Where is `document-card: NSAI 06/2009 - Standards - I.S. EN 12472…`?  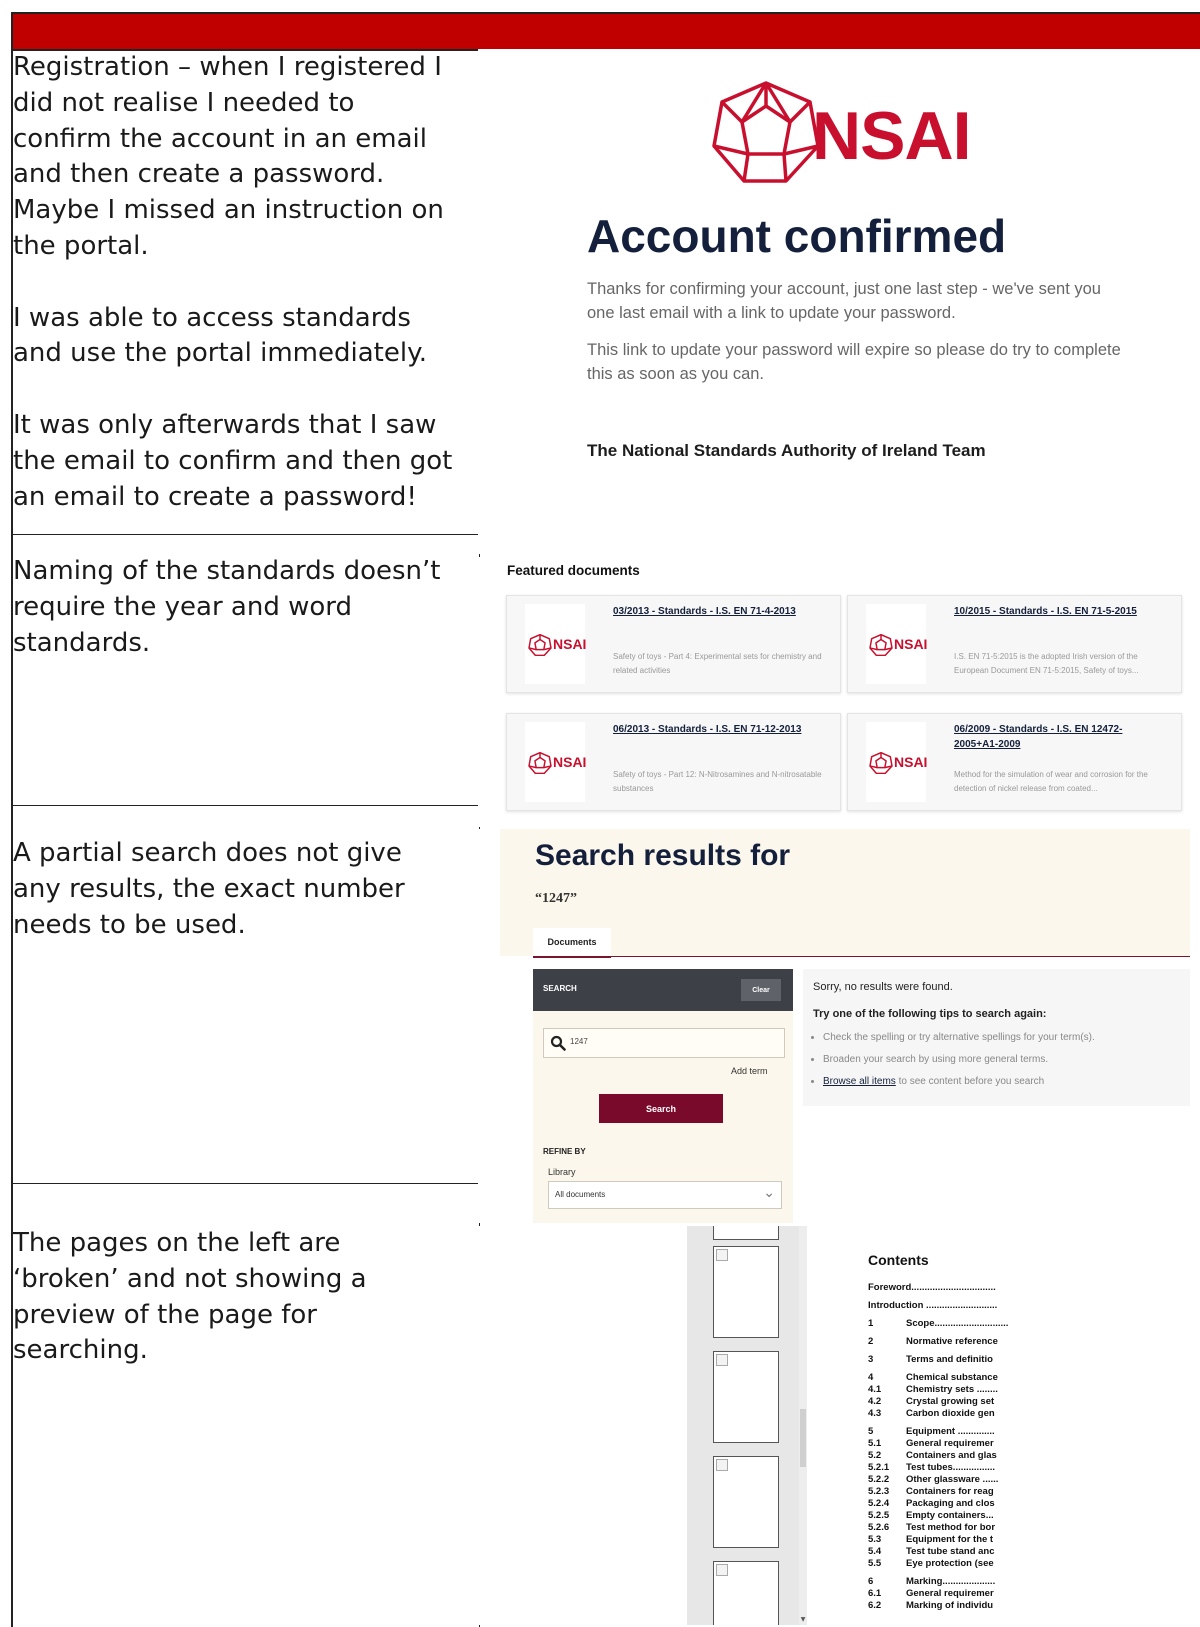 document-card: NSAI 06/2009 - Standards - I.S. EN 12472… is located at coordinates (1014, 762).